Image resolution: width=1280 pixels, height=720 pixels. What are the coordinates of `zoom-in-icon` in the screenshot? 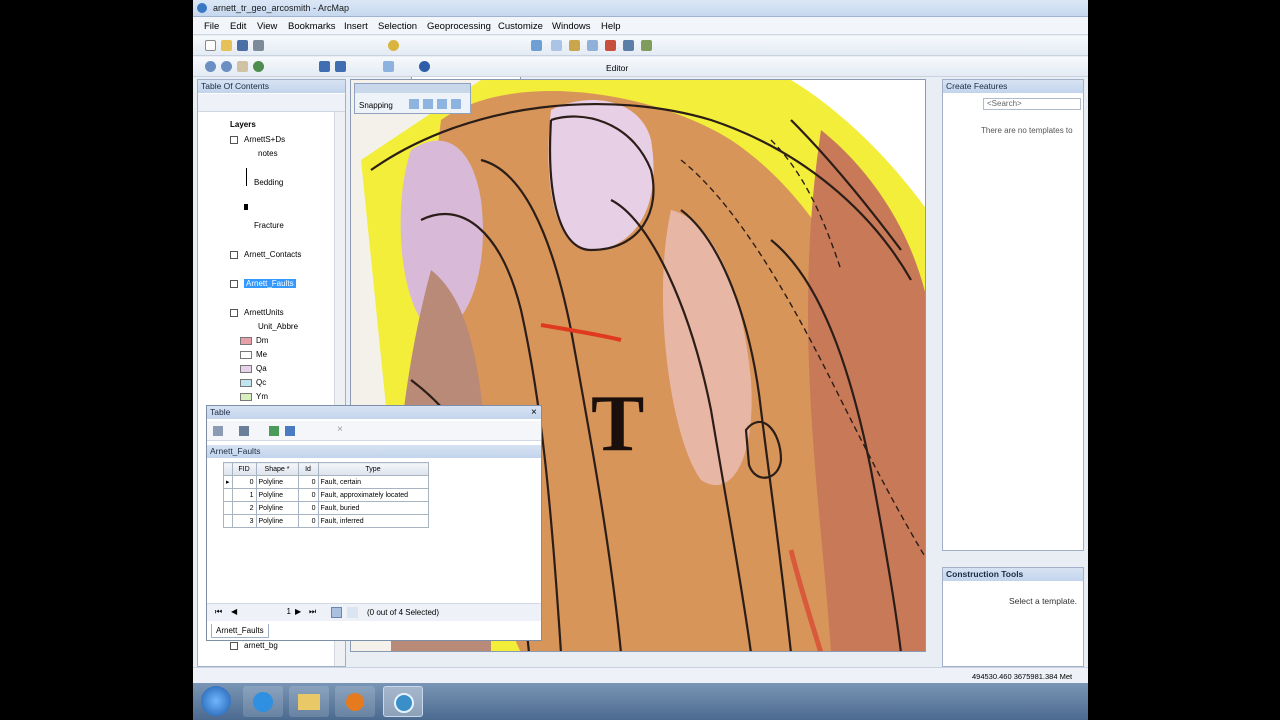 It's located at (210, 66).